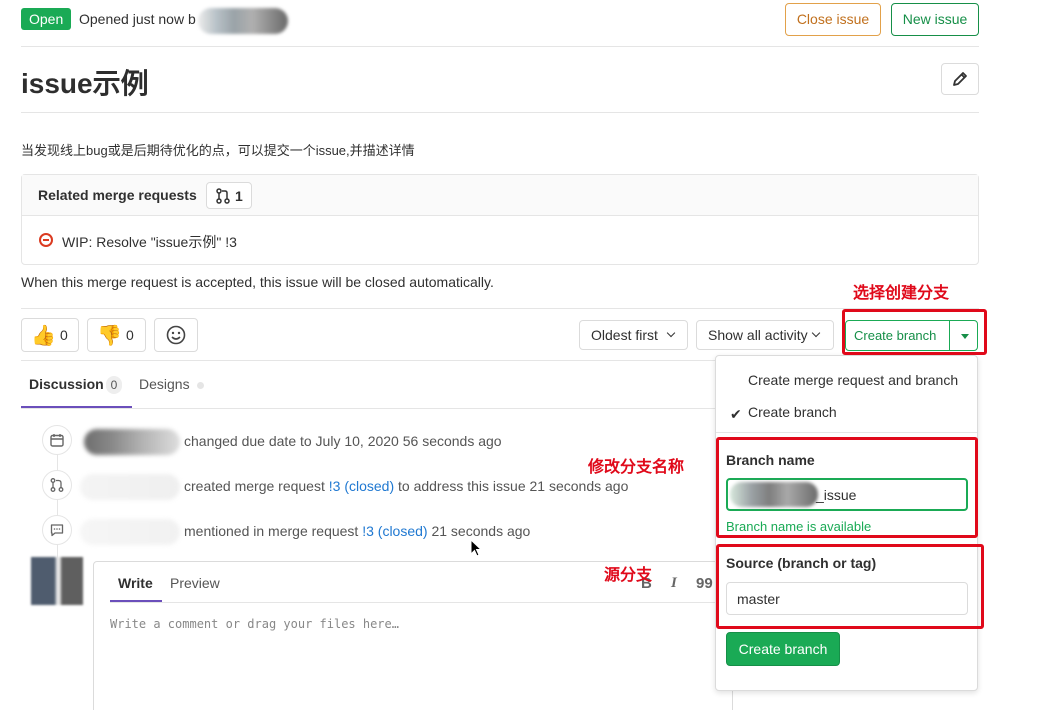 This screenshot has width=1048, height=710. What do you see at coordinates (273, 531) in the screenshot?
I see `event-text: mentioned in merge request` at bounding box center [273, 531].